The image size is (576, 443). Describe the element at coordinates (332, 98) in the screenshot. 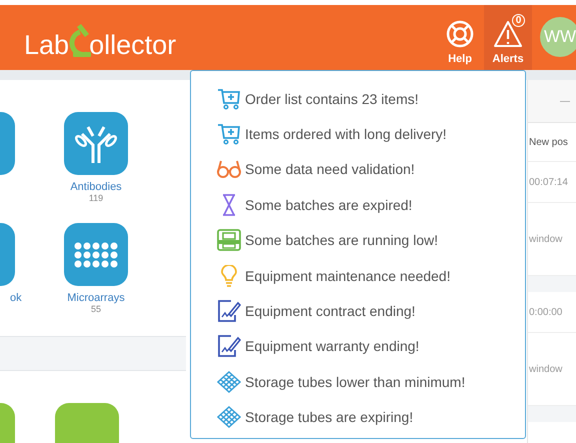

I see `alert-text: Order list contains 23 items!` at that location.